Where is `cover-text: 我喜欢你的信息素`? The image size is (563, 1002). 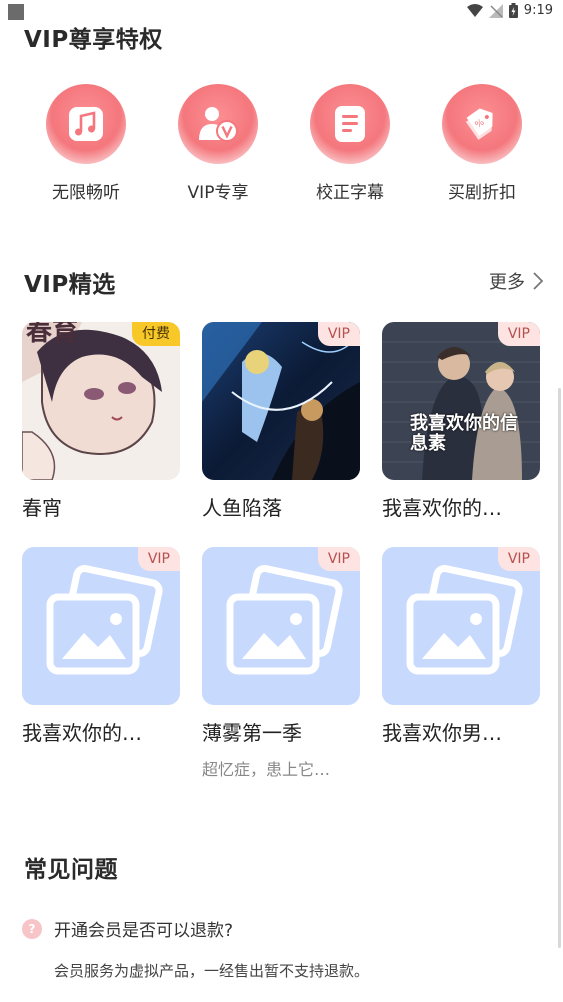 cover-text: 我喜欢你的信息素 is located at coordinates (464, 433).